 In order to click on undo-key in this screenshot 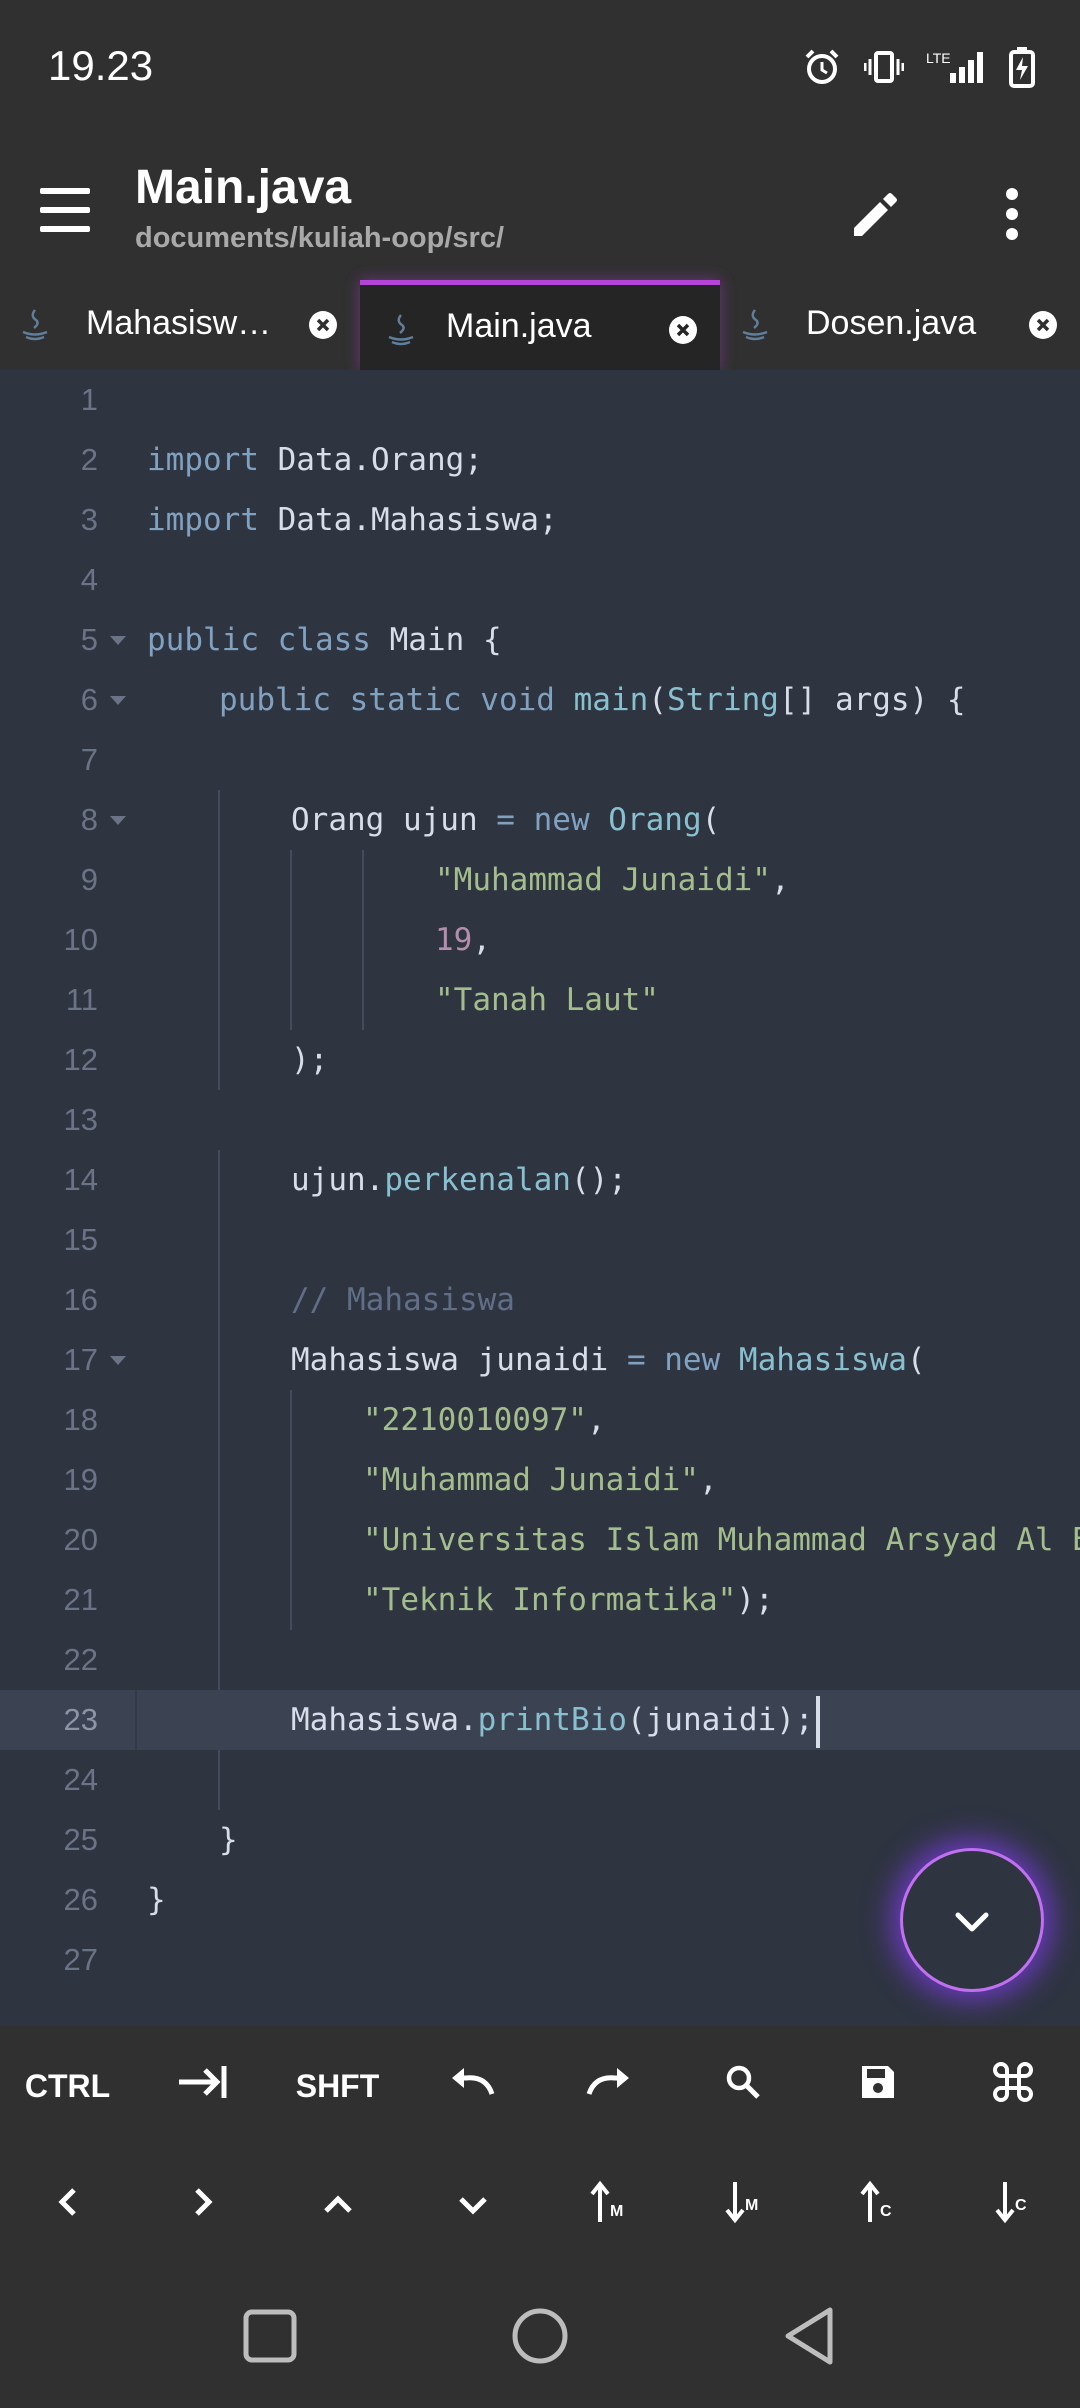, I will do `click(472, 2086)`.